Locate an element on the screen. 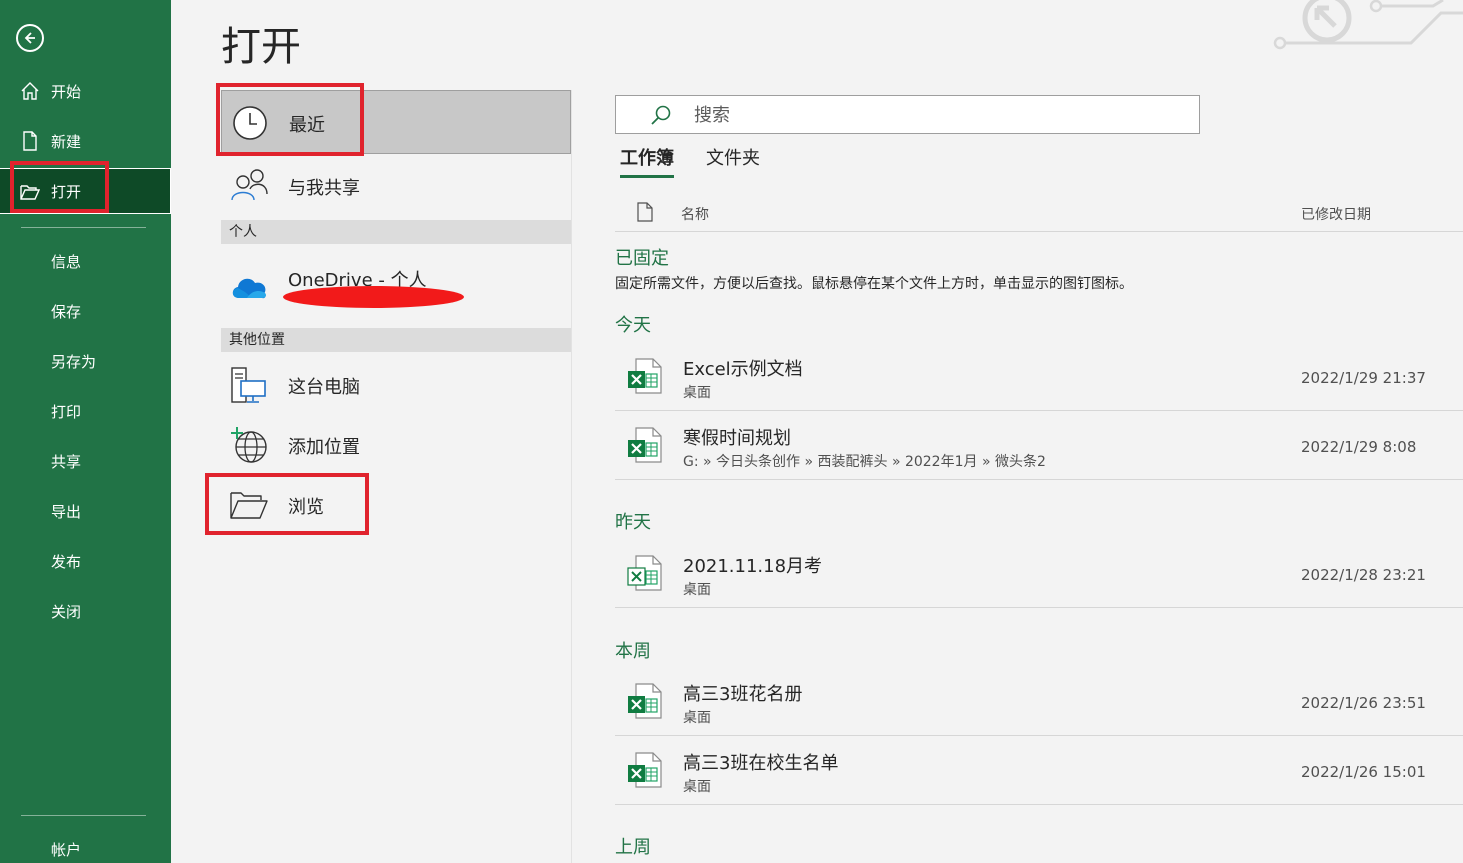 The image size is (1463, 863). back-arrow-icon is located at coordinates (30, 38).